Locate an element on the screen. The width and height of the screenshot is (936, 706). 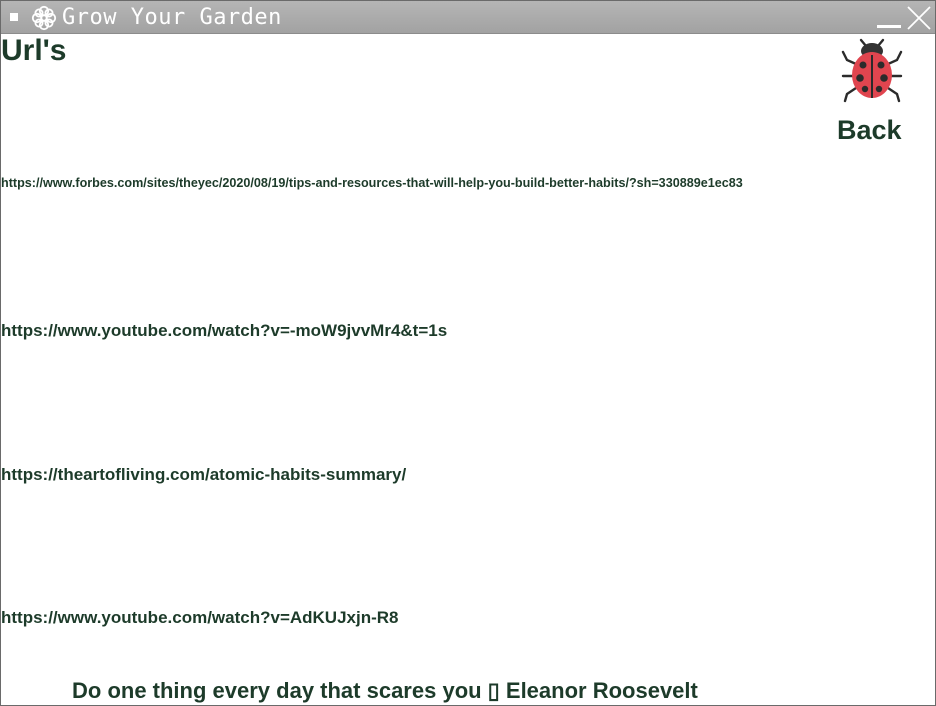
back-button: Back is located at coordinates (872, 95).